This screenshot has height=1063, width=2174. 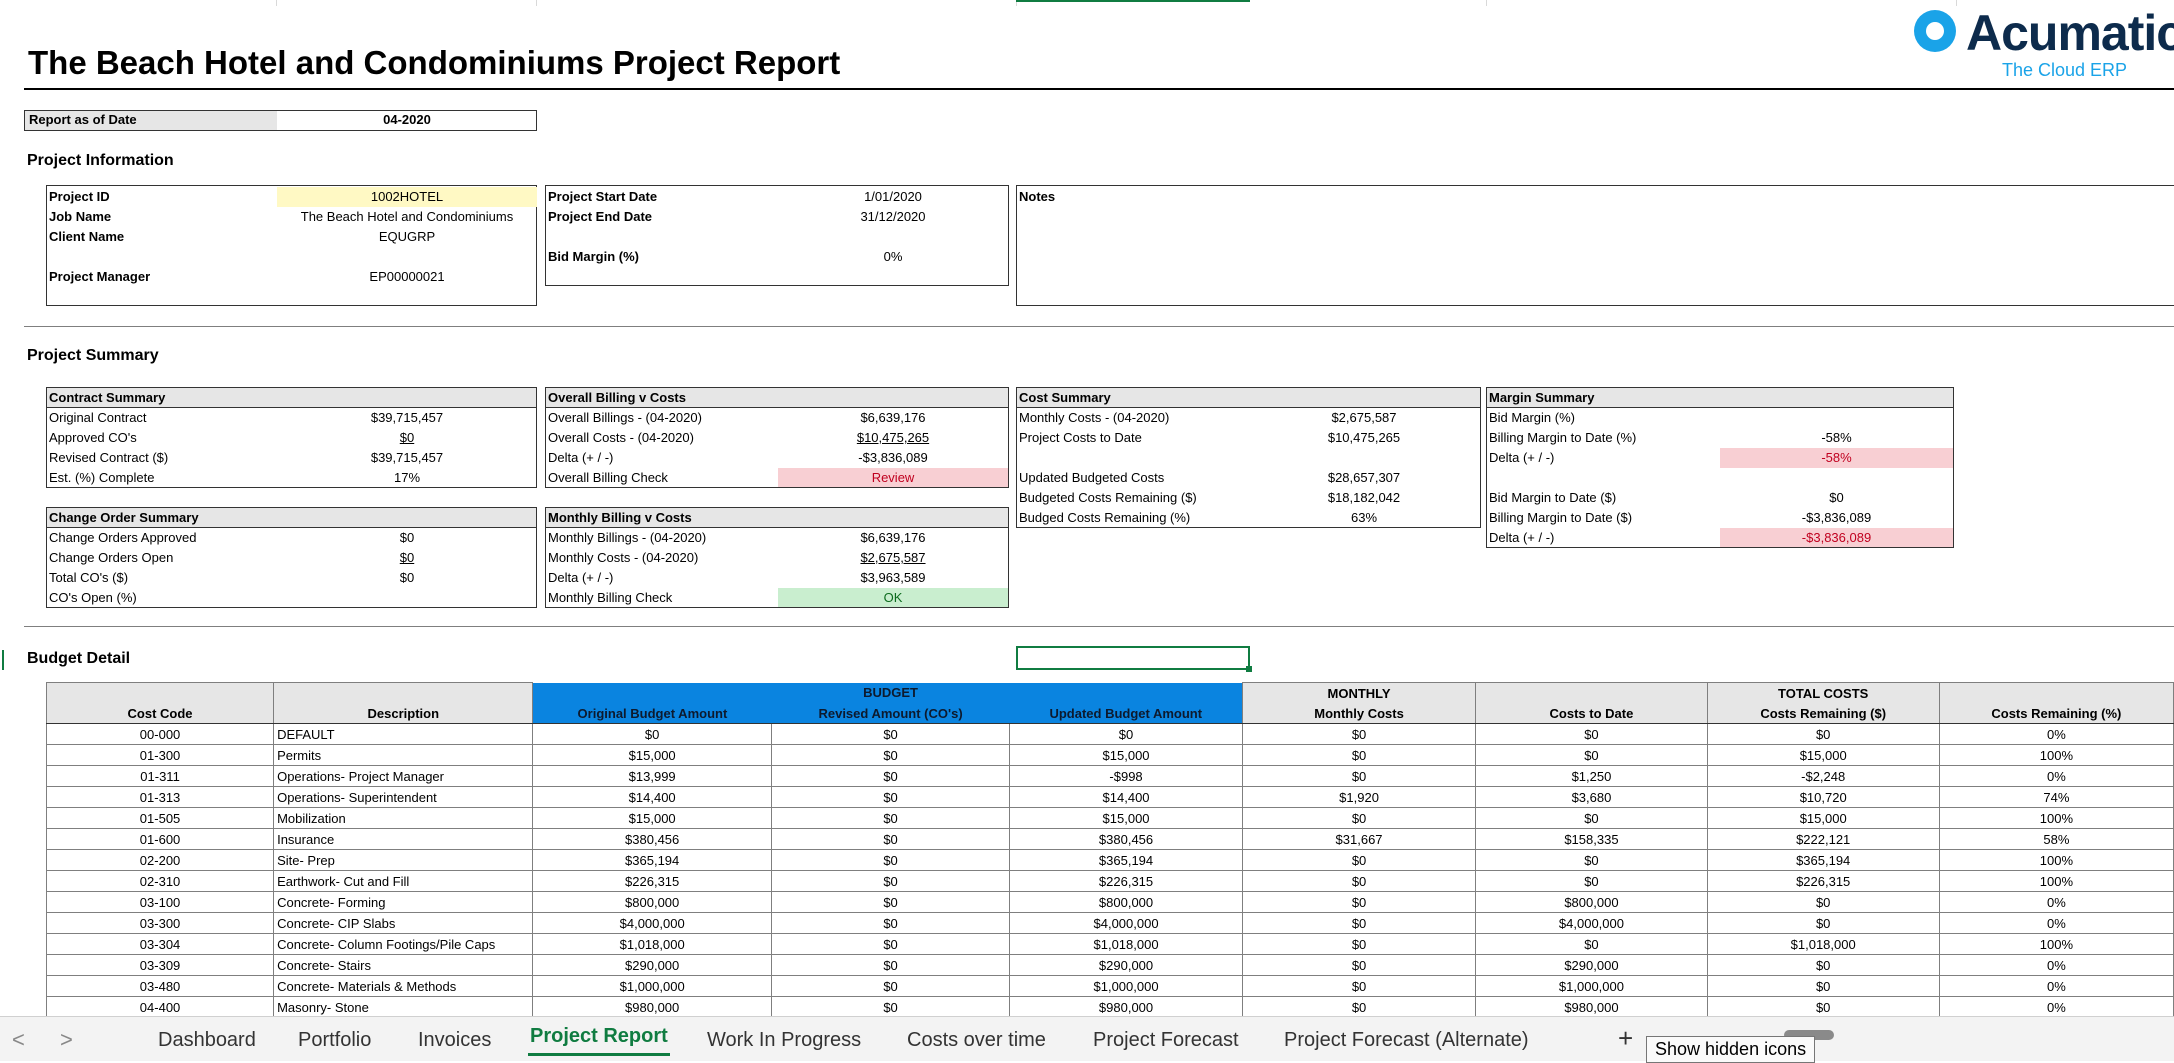 What do you see at coordinates (2056, 797) in the screenshot?
I see `amount-cell: 74%` at bounding box center [2056, 797].